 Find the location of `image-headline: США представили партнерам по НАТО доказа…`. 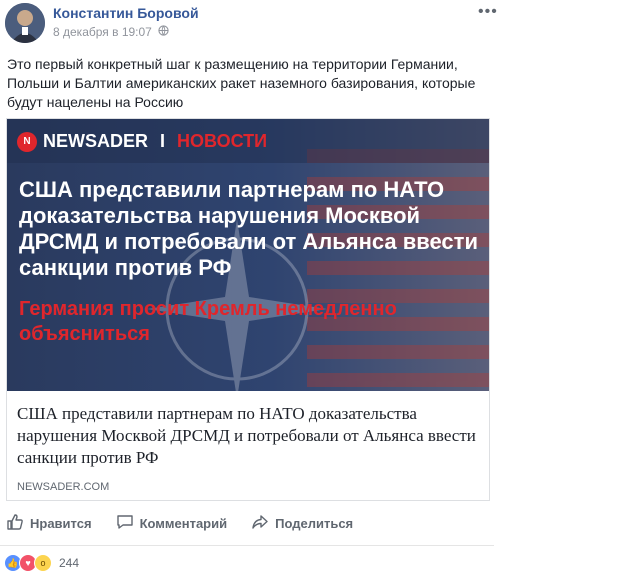

image-headline: США представили партнерам по НАТО доказа… is located at coordinates (248, 228).